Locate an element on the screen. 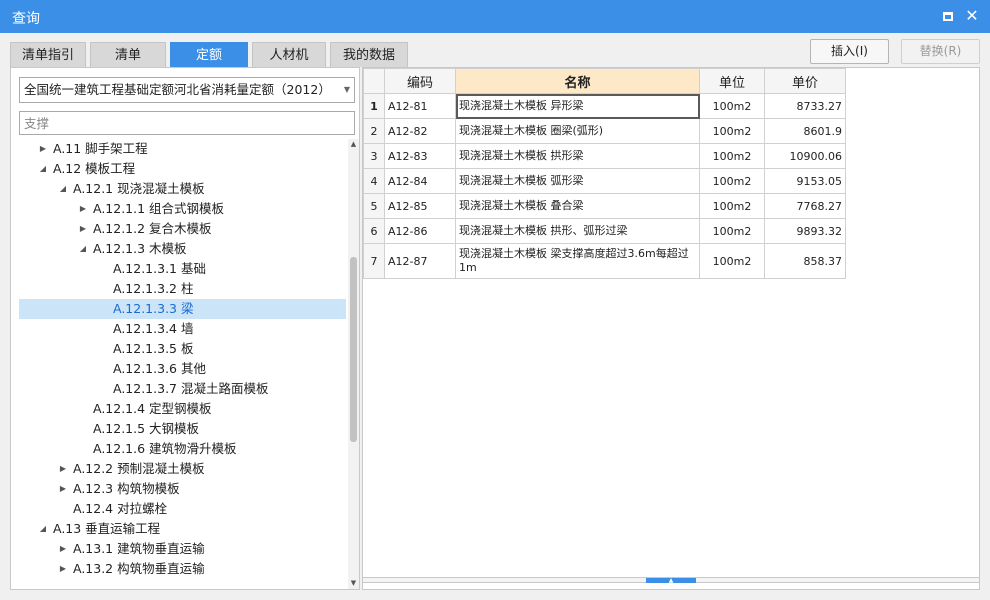 The width and height of the screenshot is (990, 600). name-cell: 现浇混凝土木模板 叠合梁 is located at coordinates (577, 206).